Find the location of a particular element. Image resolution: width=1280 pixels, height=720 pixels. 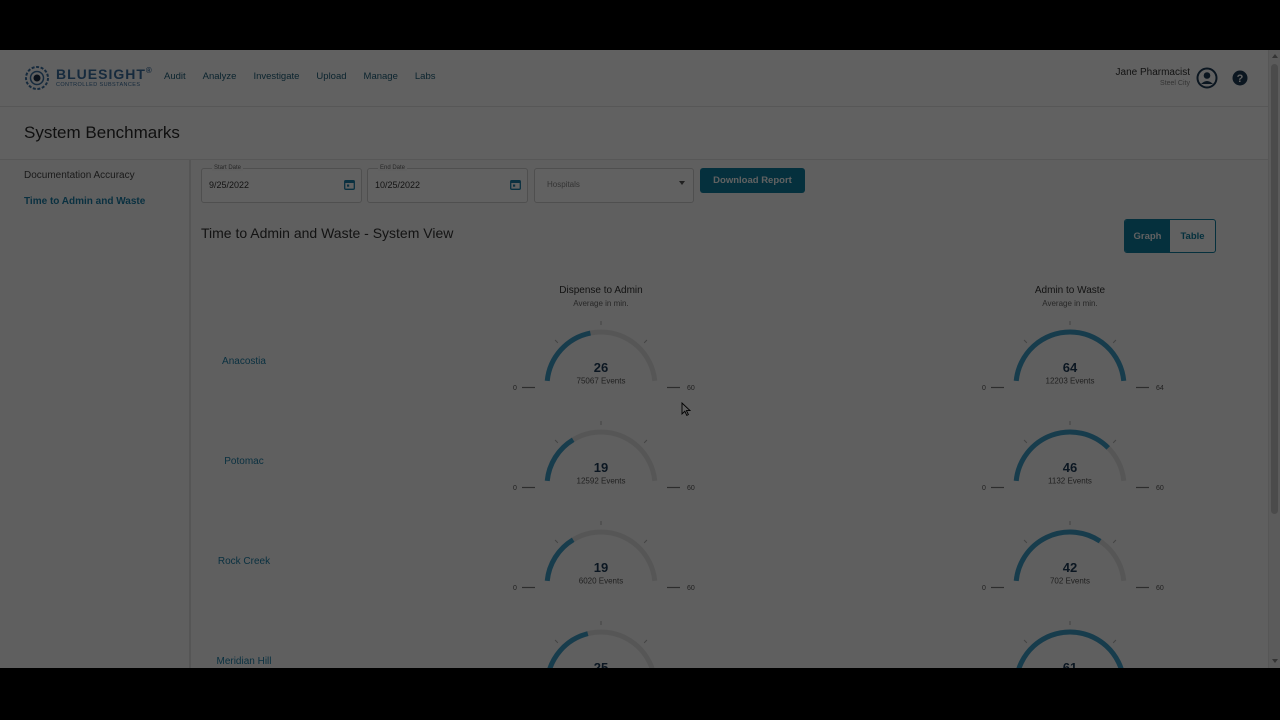

column-header-dispense-to-admin: Dispense to Admin Average in min. is located at coordinates (601, 296).